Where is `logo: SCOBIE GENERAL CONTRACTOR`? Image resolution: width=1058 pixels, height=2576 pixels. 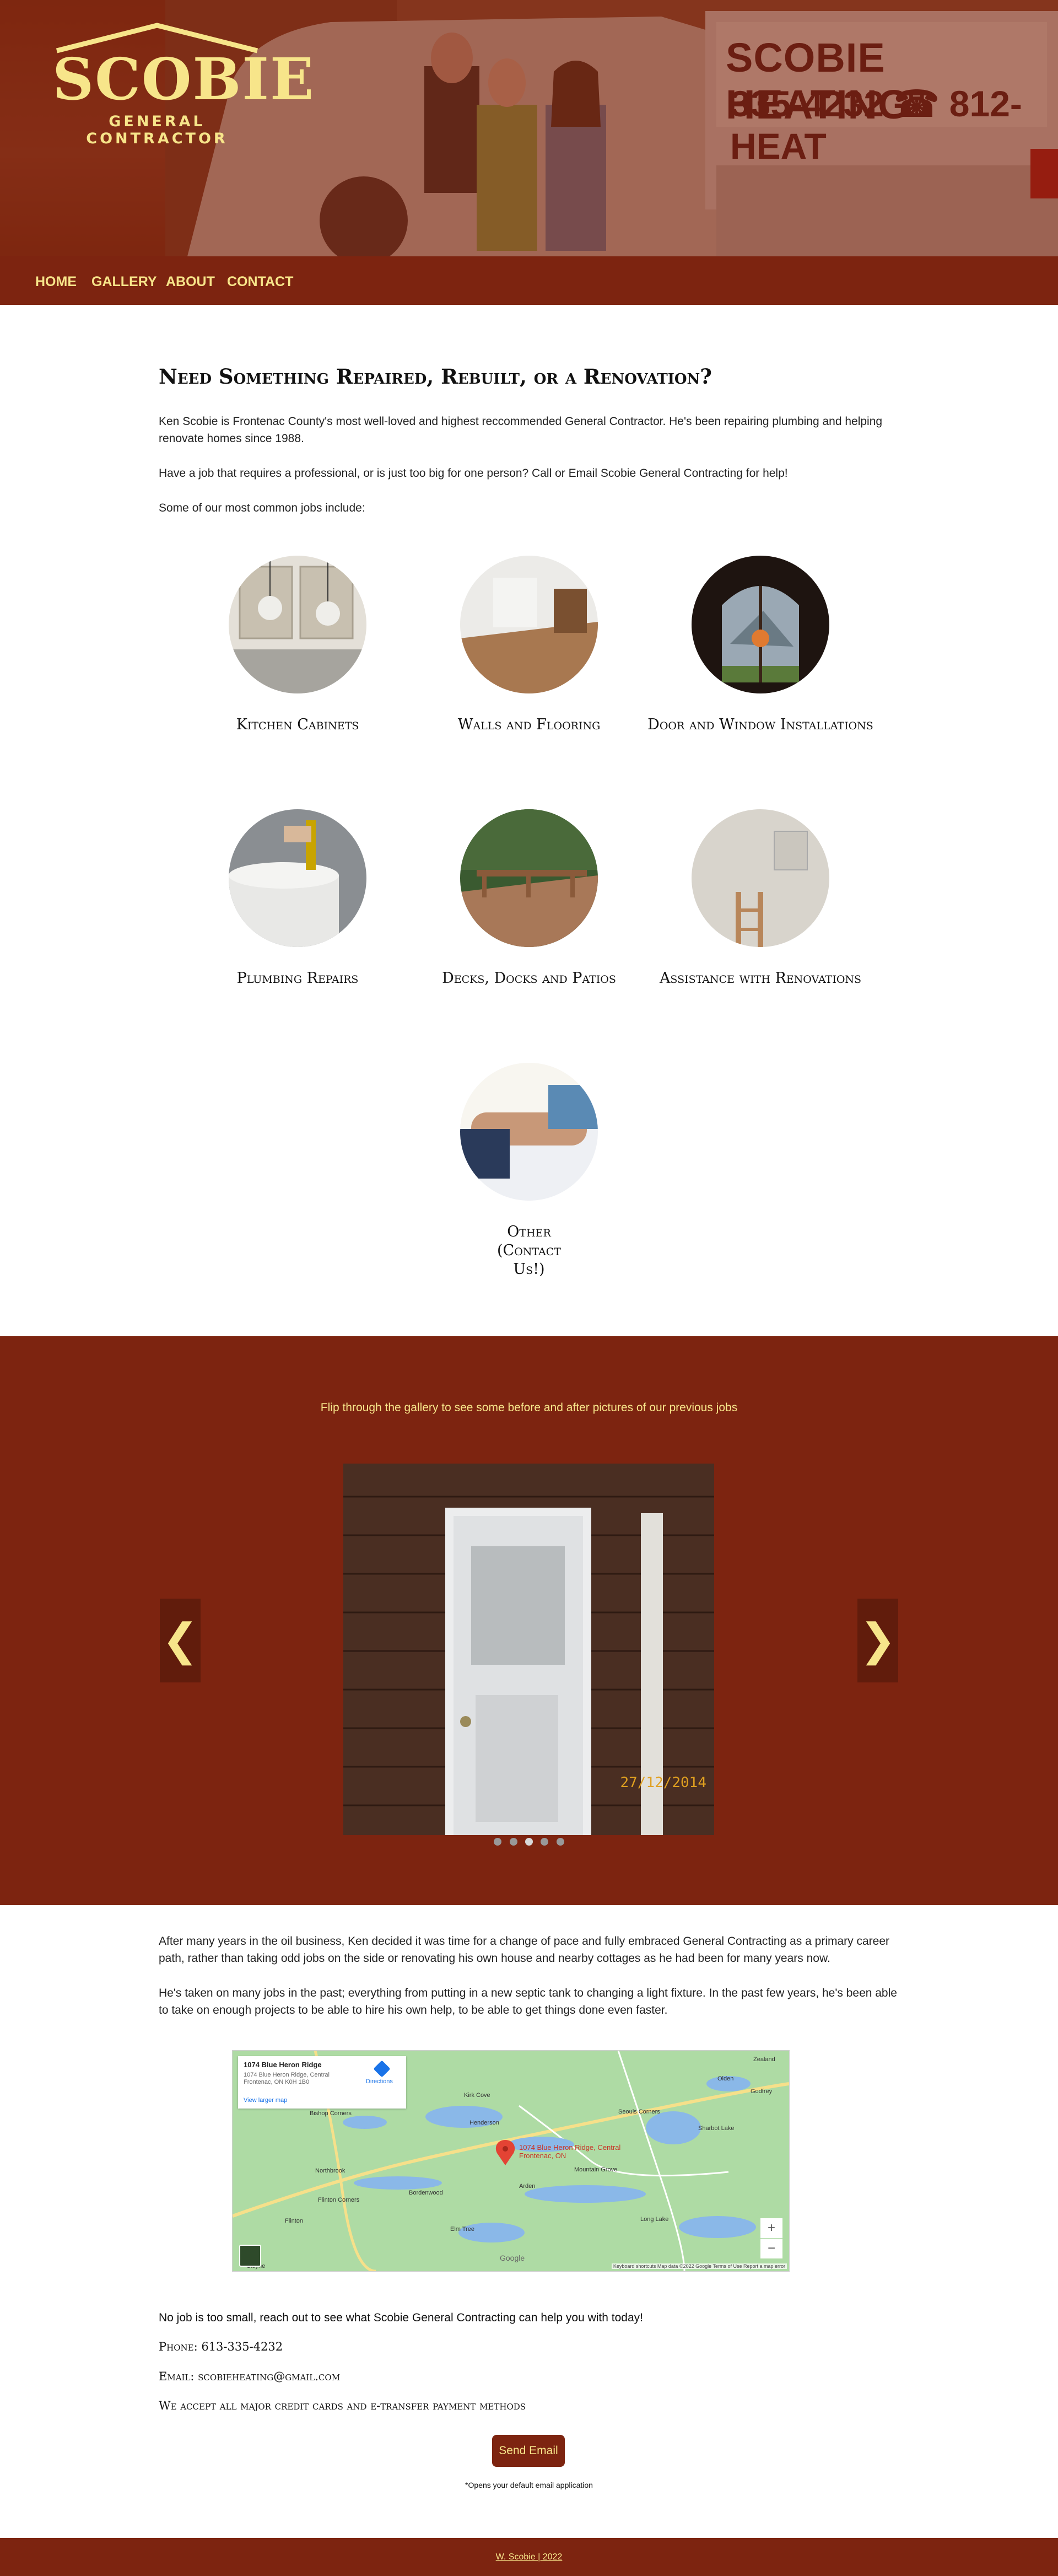 logo: SCOBIE GENERAL CONTRACTOR is located at coordinates (183, 84).